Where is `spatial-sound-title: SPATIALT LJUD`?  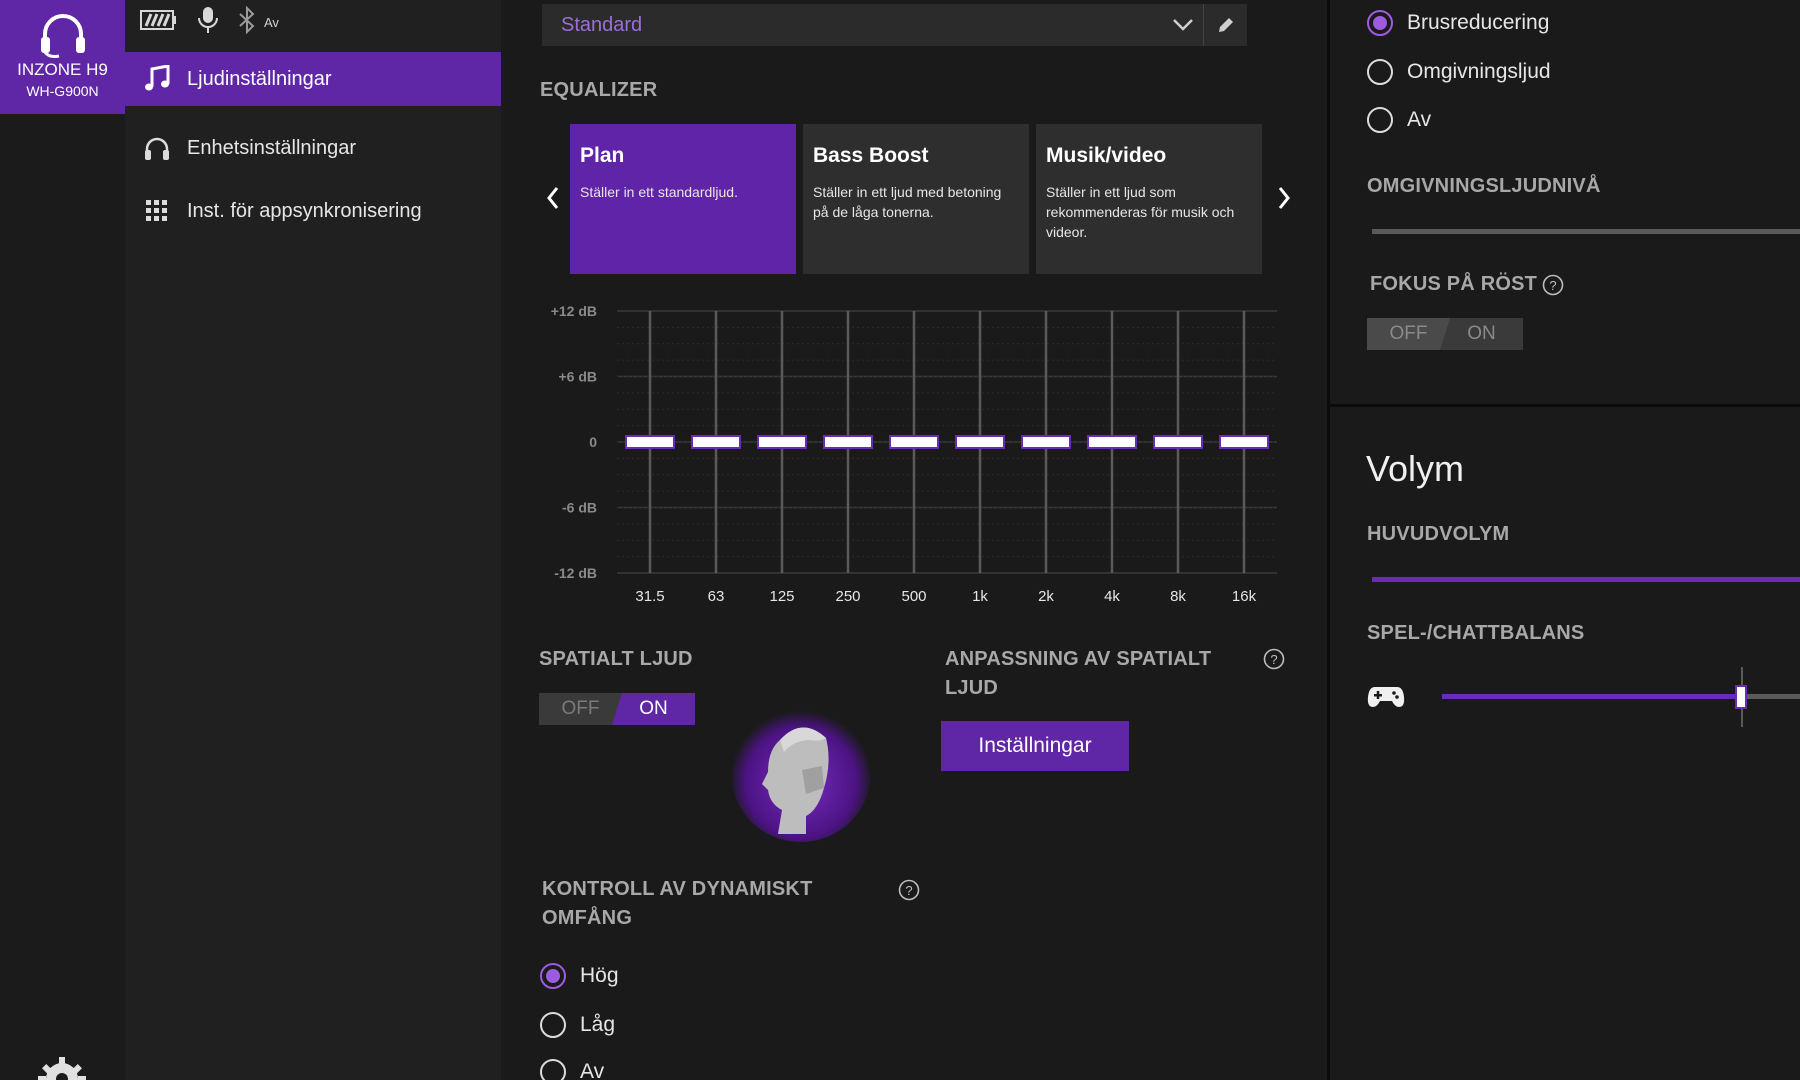 spatial-sound-title: SPATIALT LJUD is located at coordinates (616, 659).